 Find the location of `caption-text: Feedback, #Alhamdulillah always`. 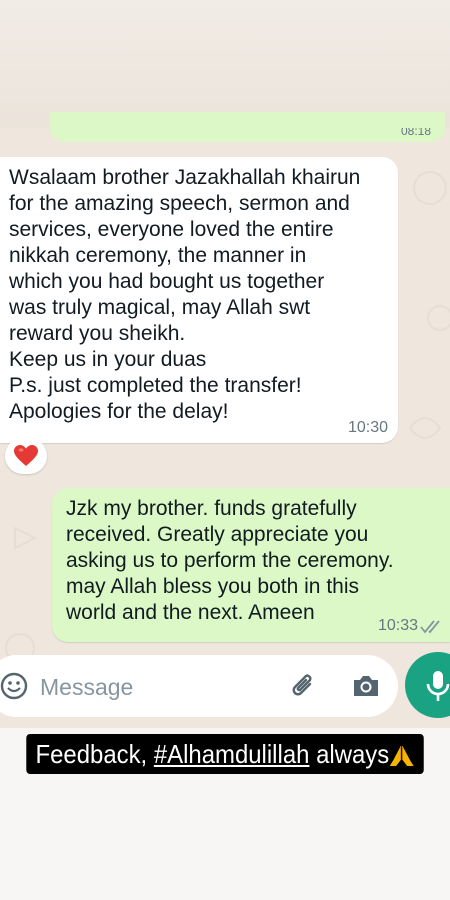

caption-text: Feedback, #Alhamdulillah always is located at coordinates (225, 754).